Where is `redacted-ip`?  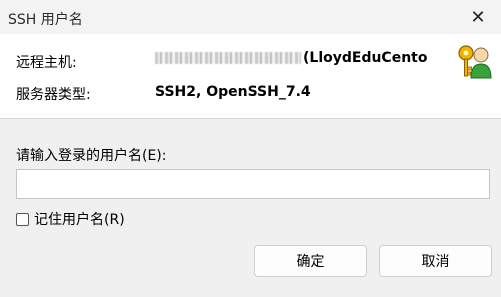
redacted-ip is located at coordinates (228, 58).